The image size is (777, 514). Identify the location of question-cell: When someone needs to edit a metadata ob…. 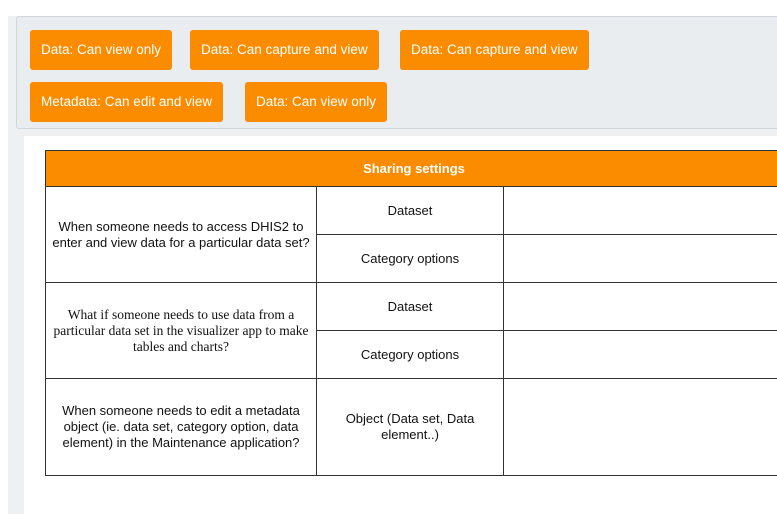
(181, 427).